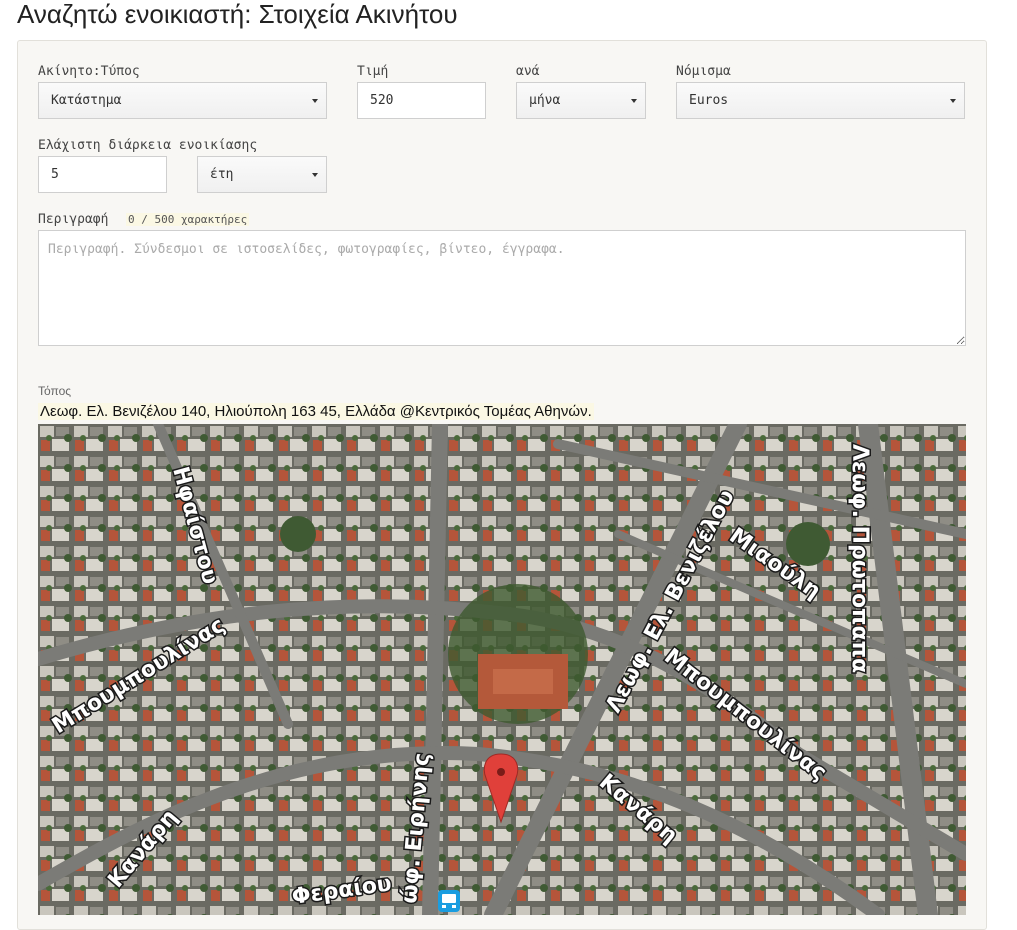  I want to click on per-select: μήνα, so click(581, 100).